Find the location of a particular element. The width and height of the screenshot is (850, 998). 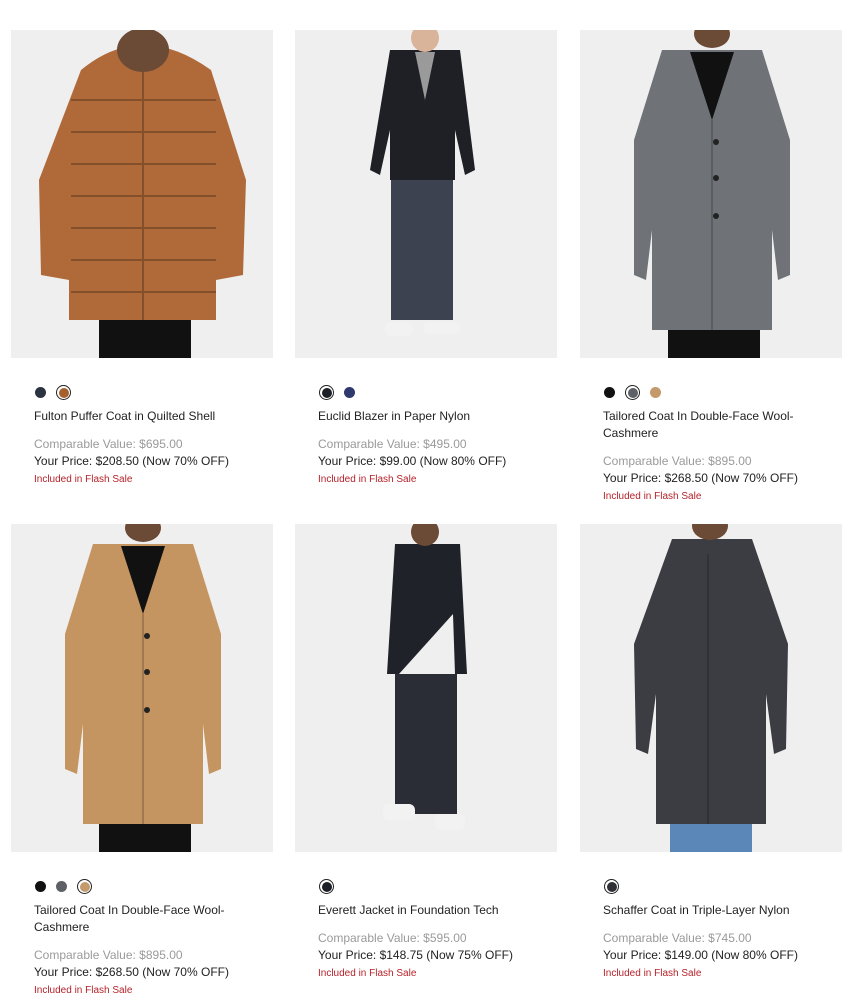

your-price: Your Price: $99.00 (Now 80% OFF) is located at coordinates (412, 461).